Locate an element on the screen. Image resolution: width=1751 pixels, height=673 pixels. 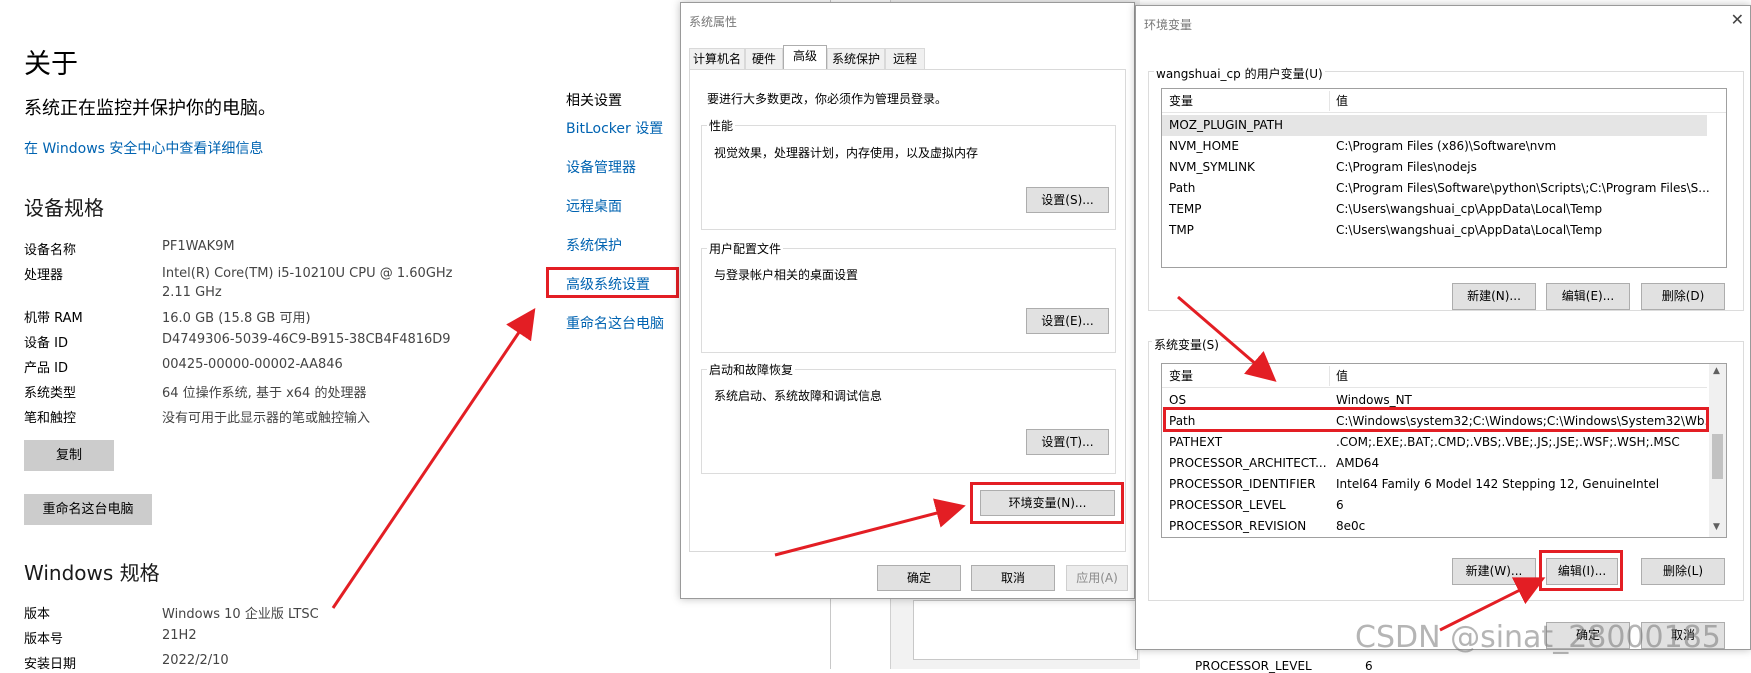
arrow-to-system-variables is located at coordinates (1227, 338).